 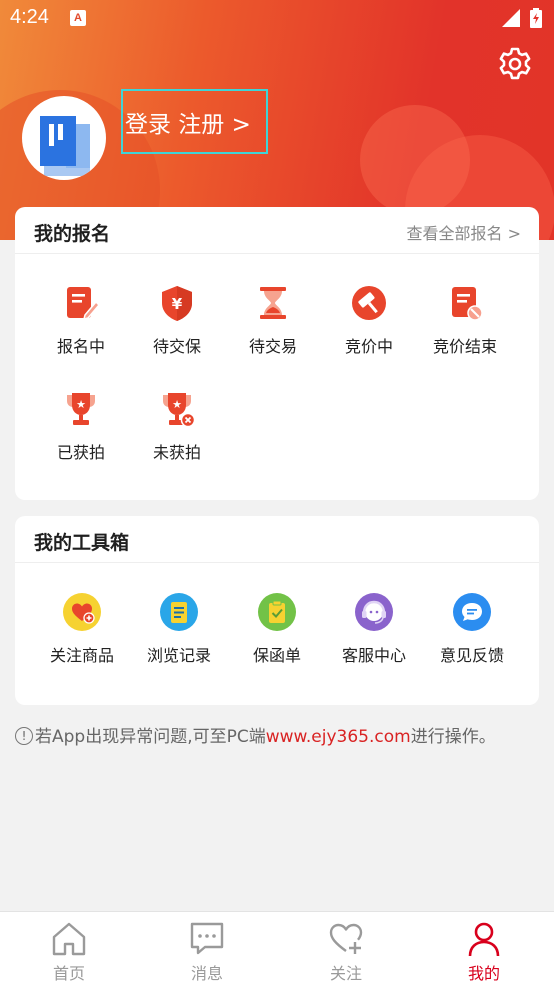 I want to click on trophy-x-icon: ★, so click(x=179, y=410).